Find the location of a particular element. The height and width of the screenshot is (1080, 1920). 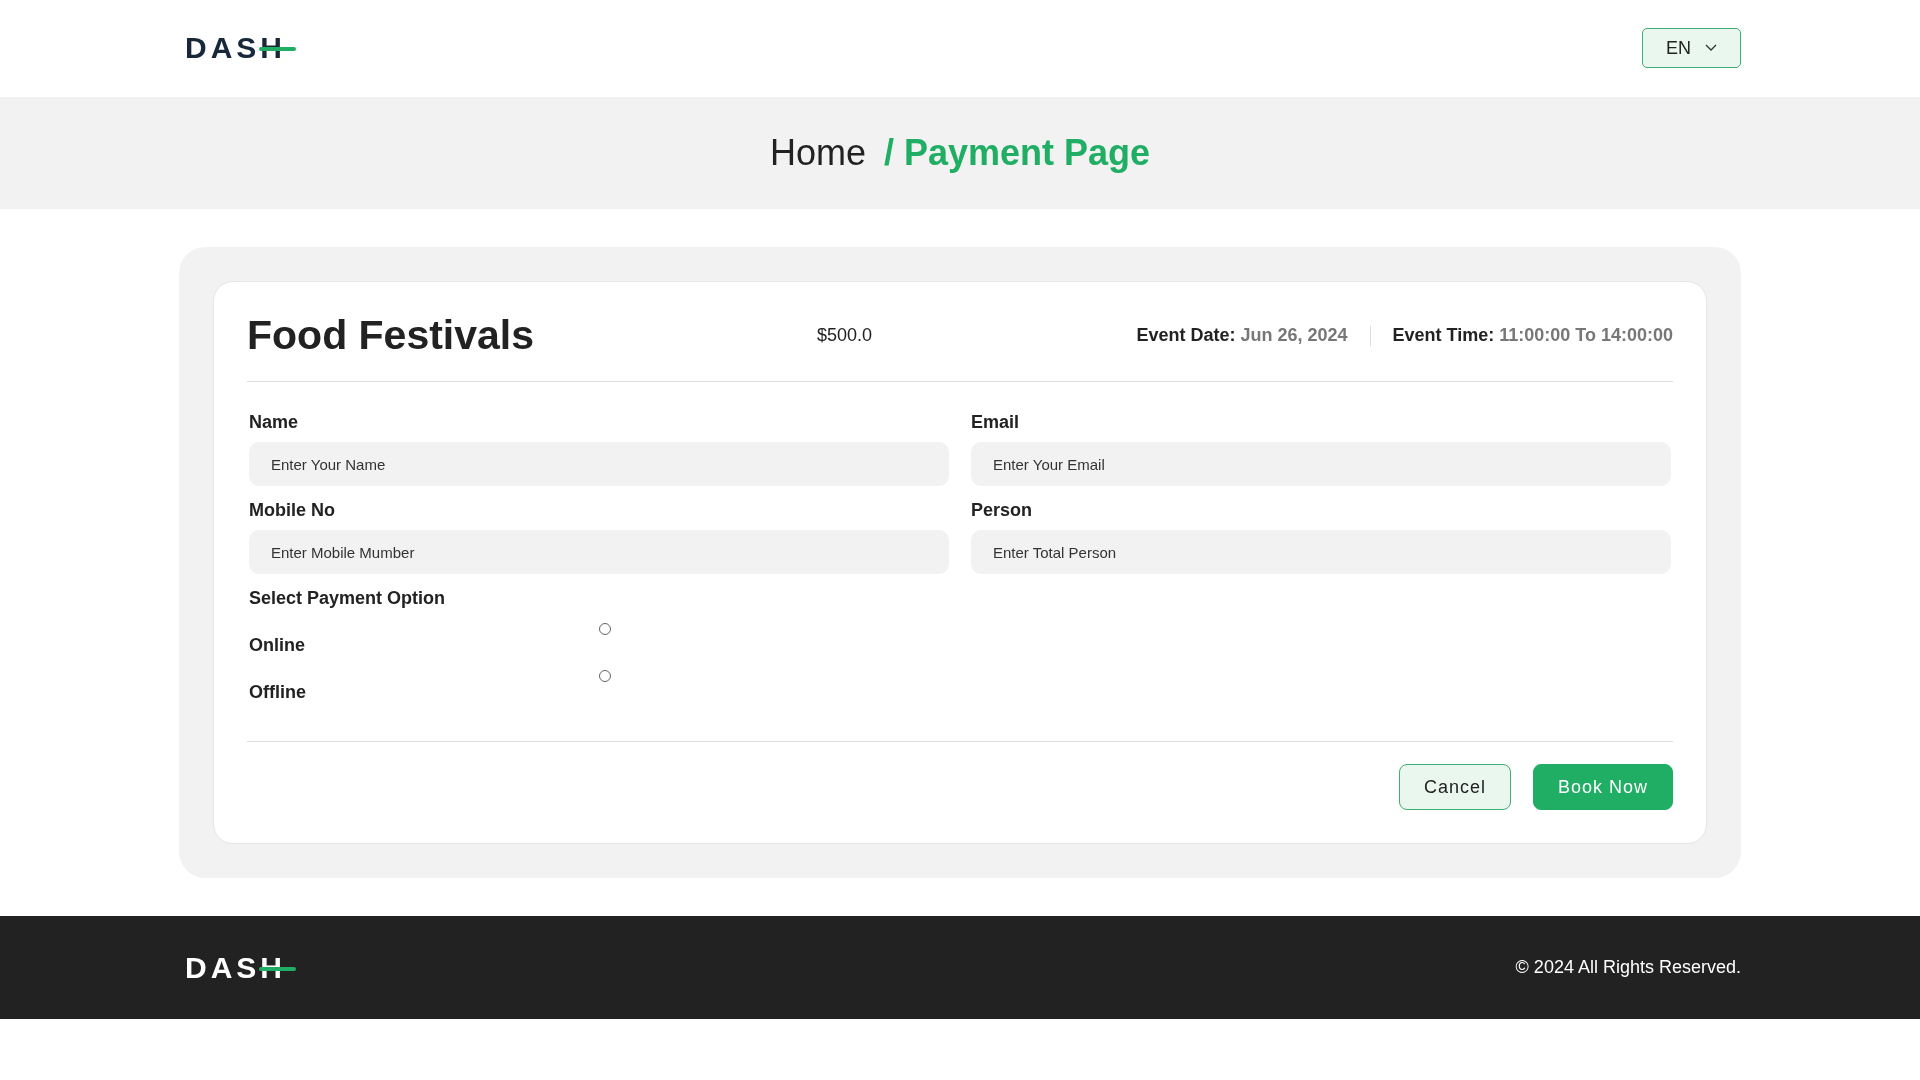

field-label: Person is located at coordinates (1002, 510).